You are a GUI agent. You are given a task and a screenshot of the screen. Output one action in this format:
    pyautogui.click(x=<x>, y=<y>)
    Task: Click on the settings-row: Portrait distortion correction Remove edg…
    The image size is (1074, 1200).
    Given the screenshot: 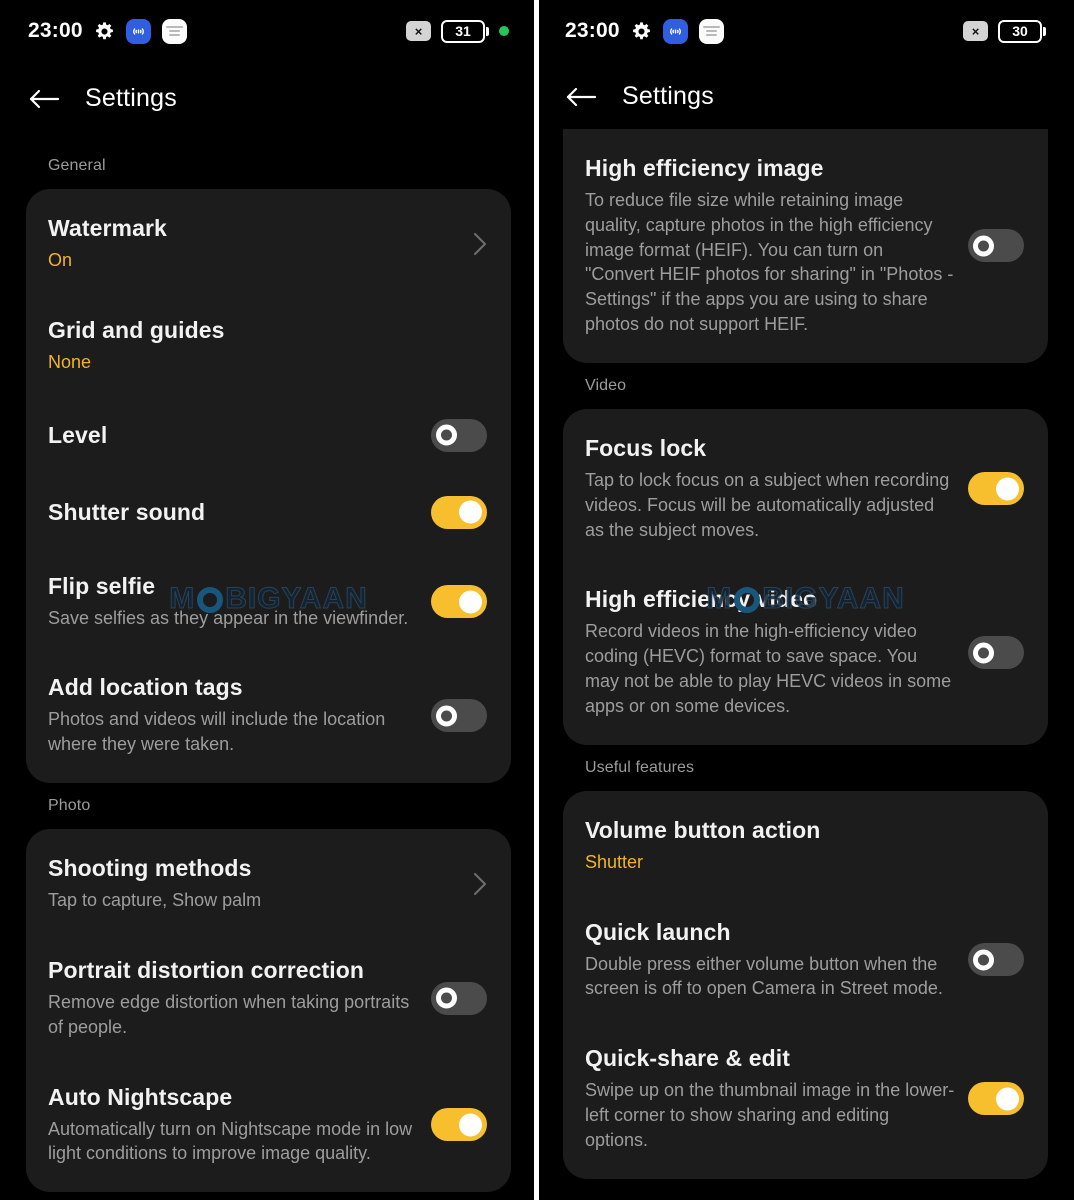 What is the action you would take?
    pyautogui.click(x=268, y=998)
    